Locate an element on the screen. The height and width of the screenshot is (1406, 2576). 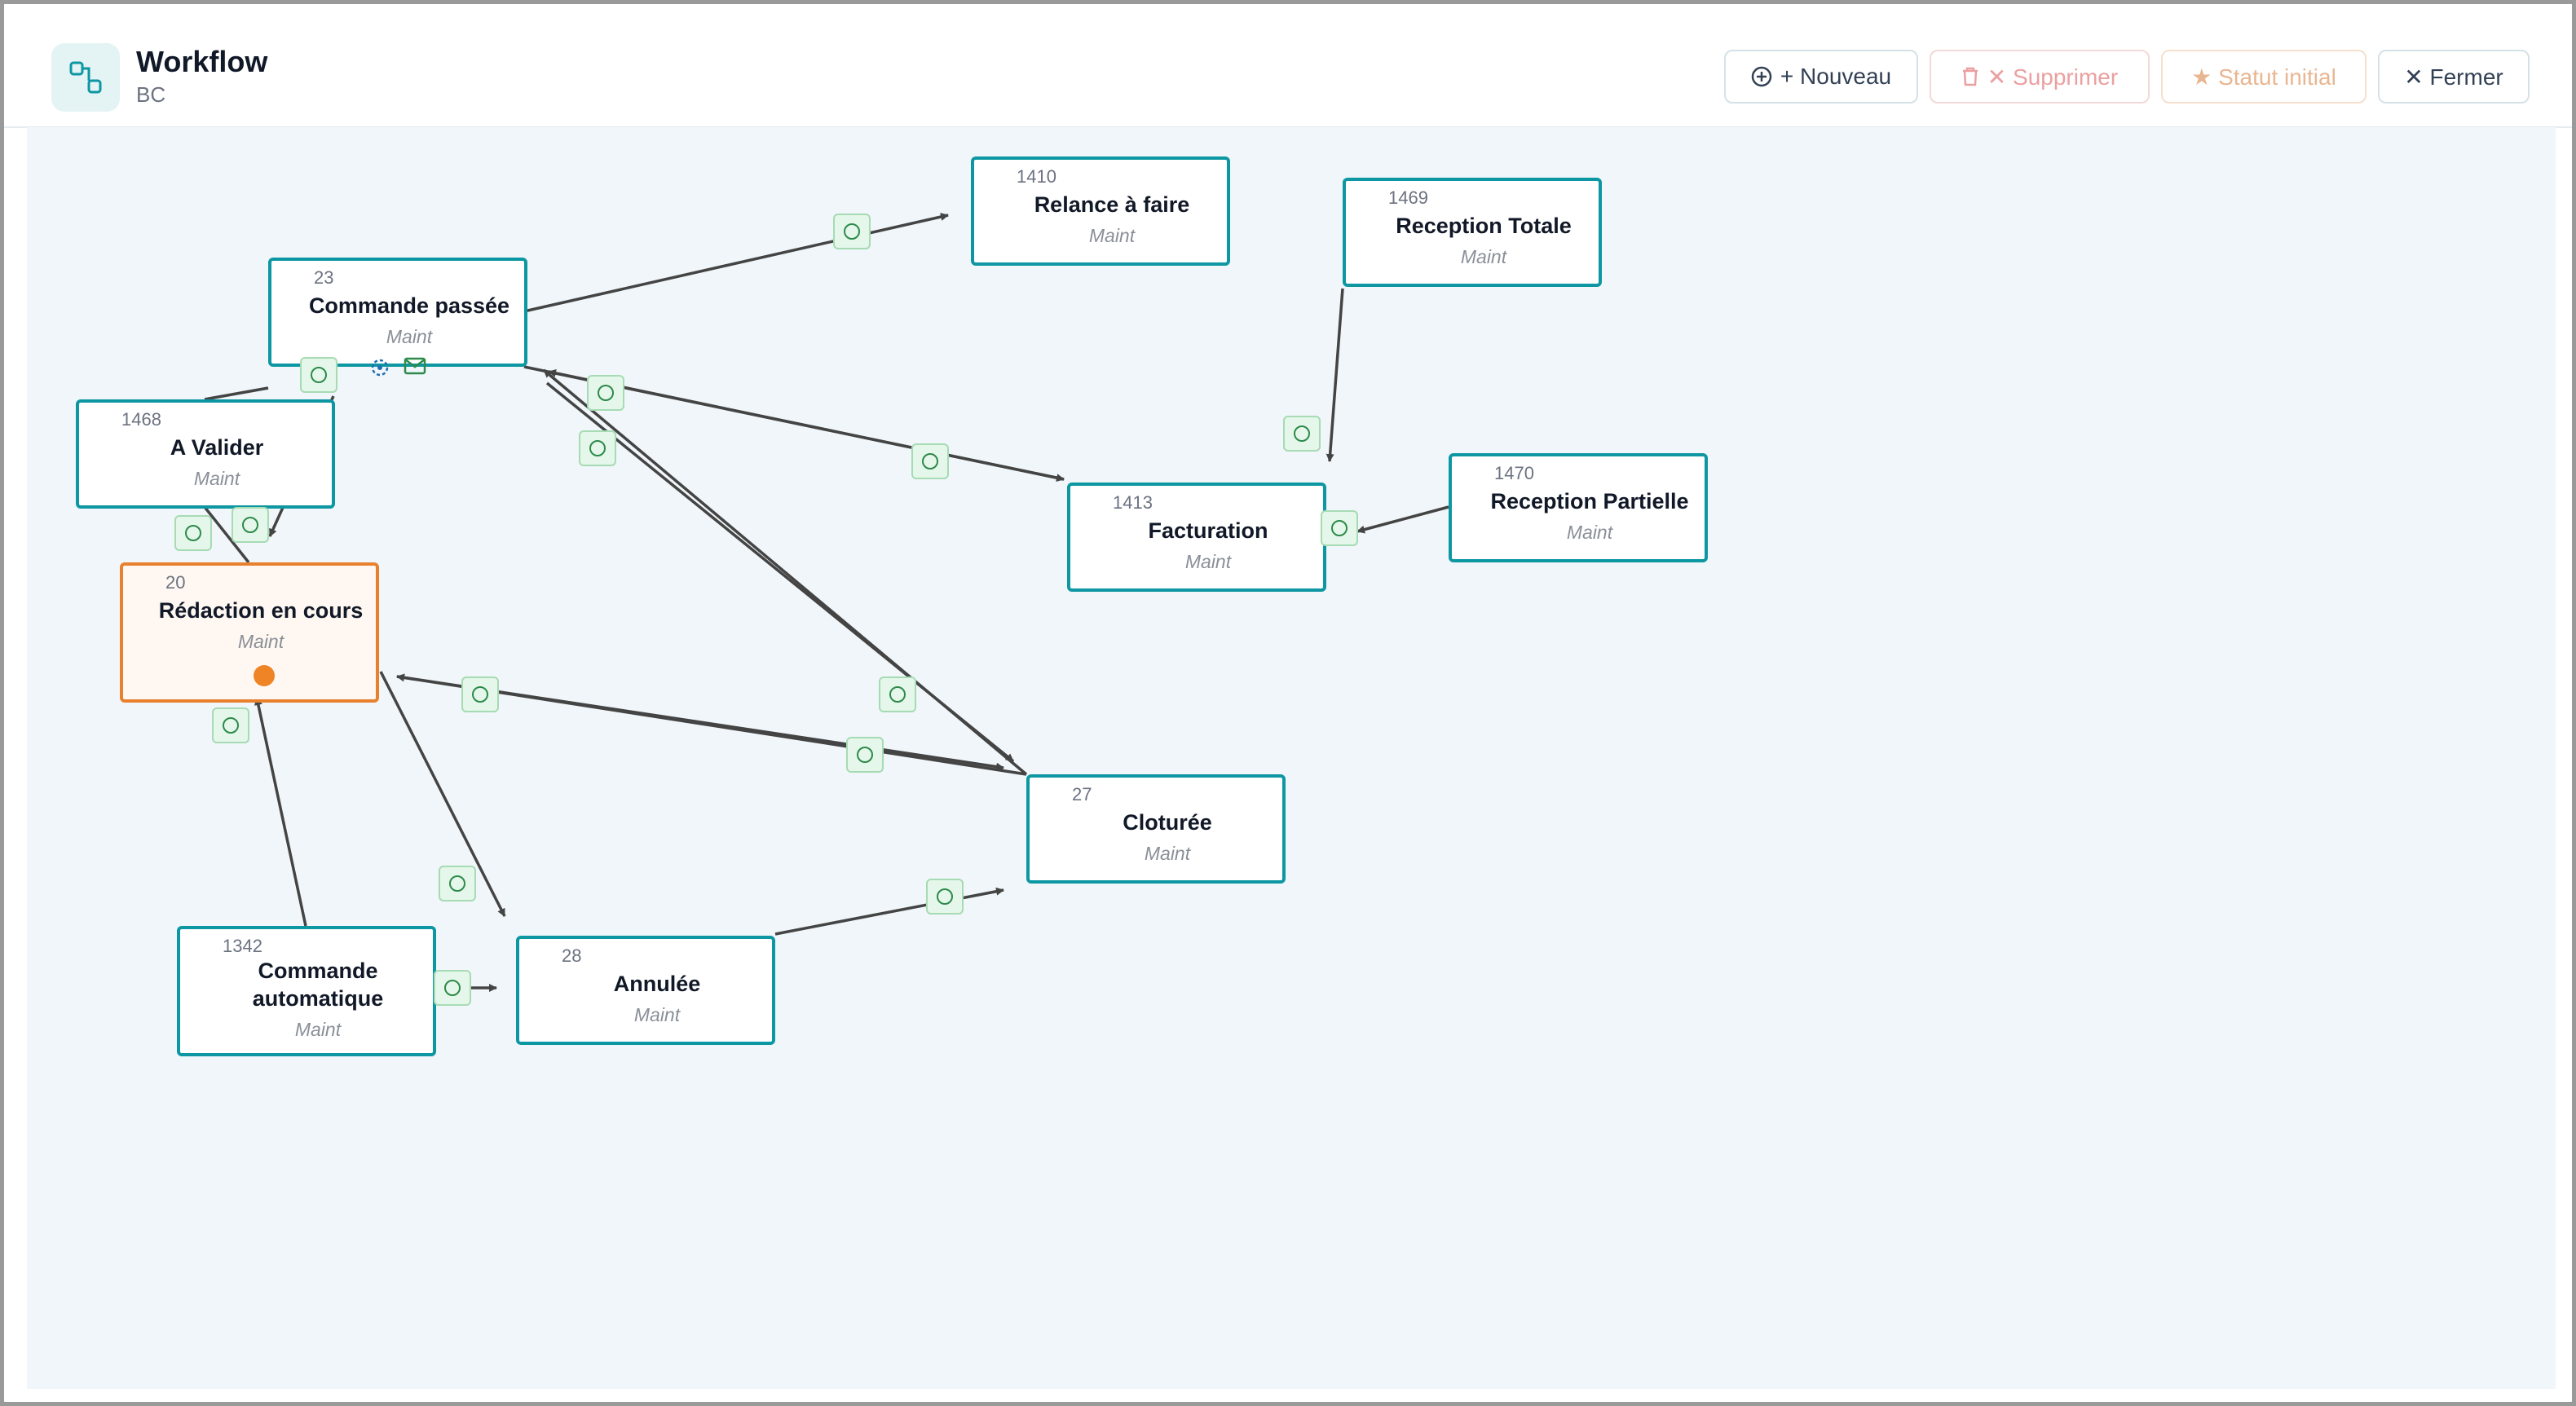
state-id: 28 is located at coordinates (572, 955).